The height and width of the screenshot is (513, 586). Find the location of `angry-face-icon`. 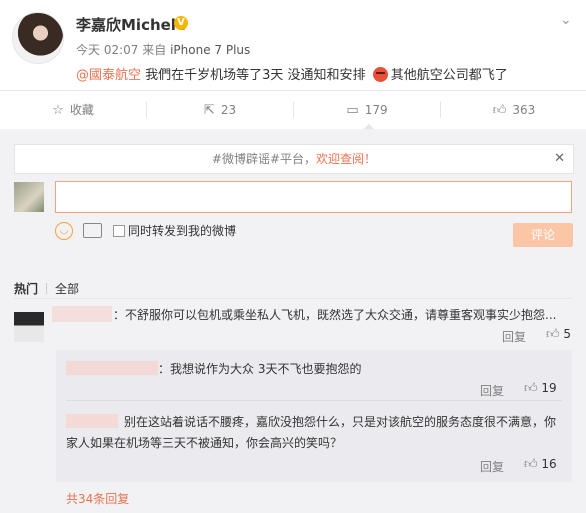

angry-face-icon is located at coordinates (380, 74).